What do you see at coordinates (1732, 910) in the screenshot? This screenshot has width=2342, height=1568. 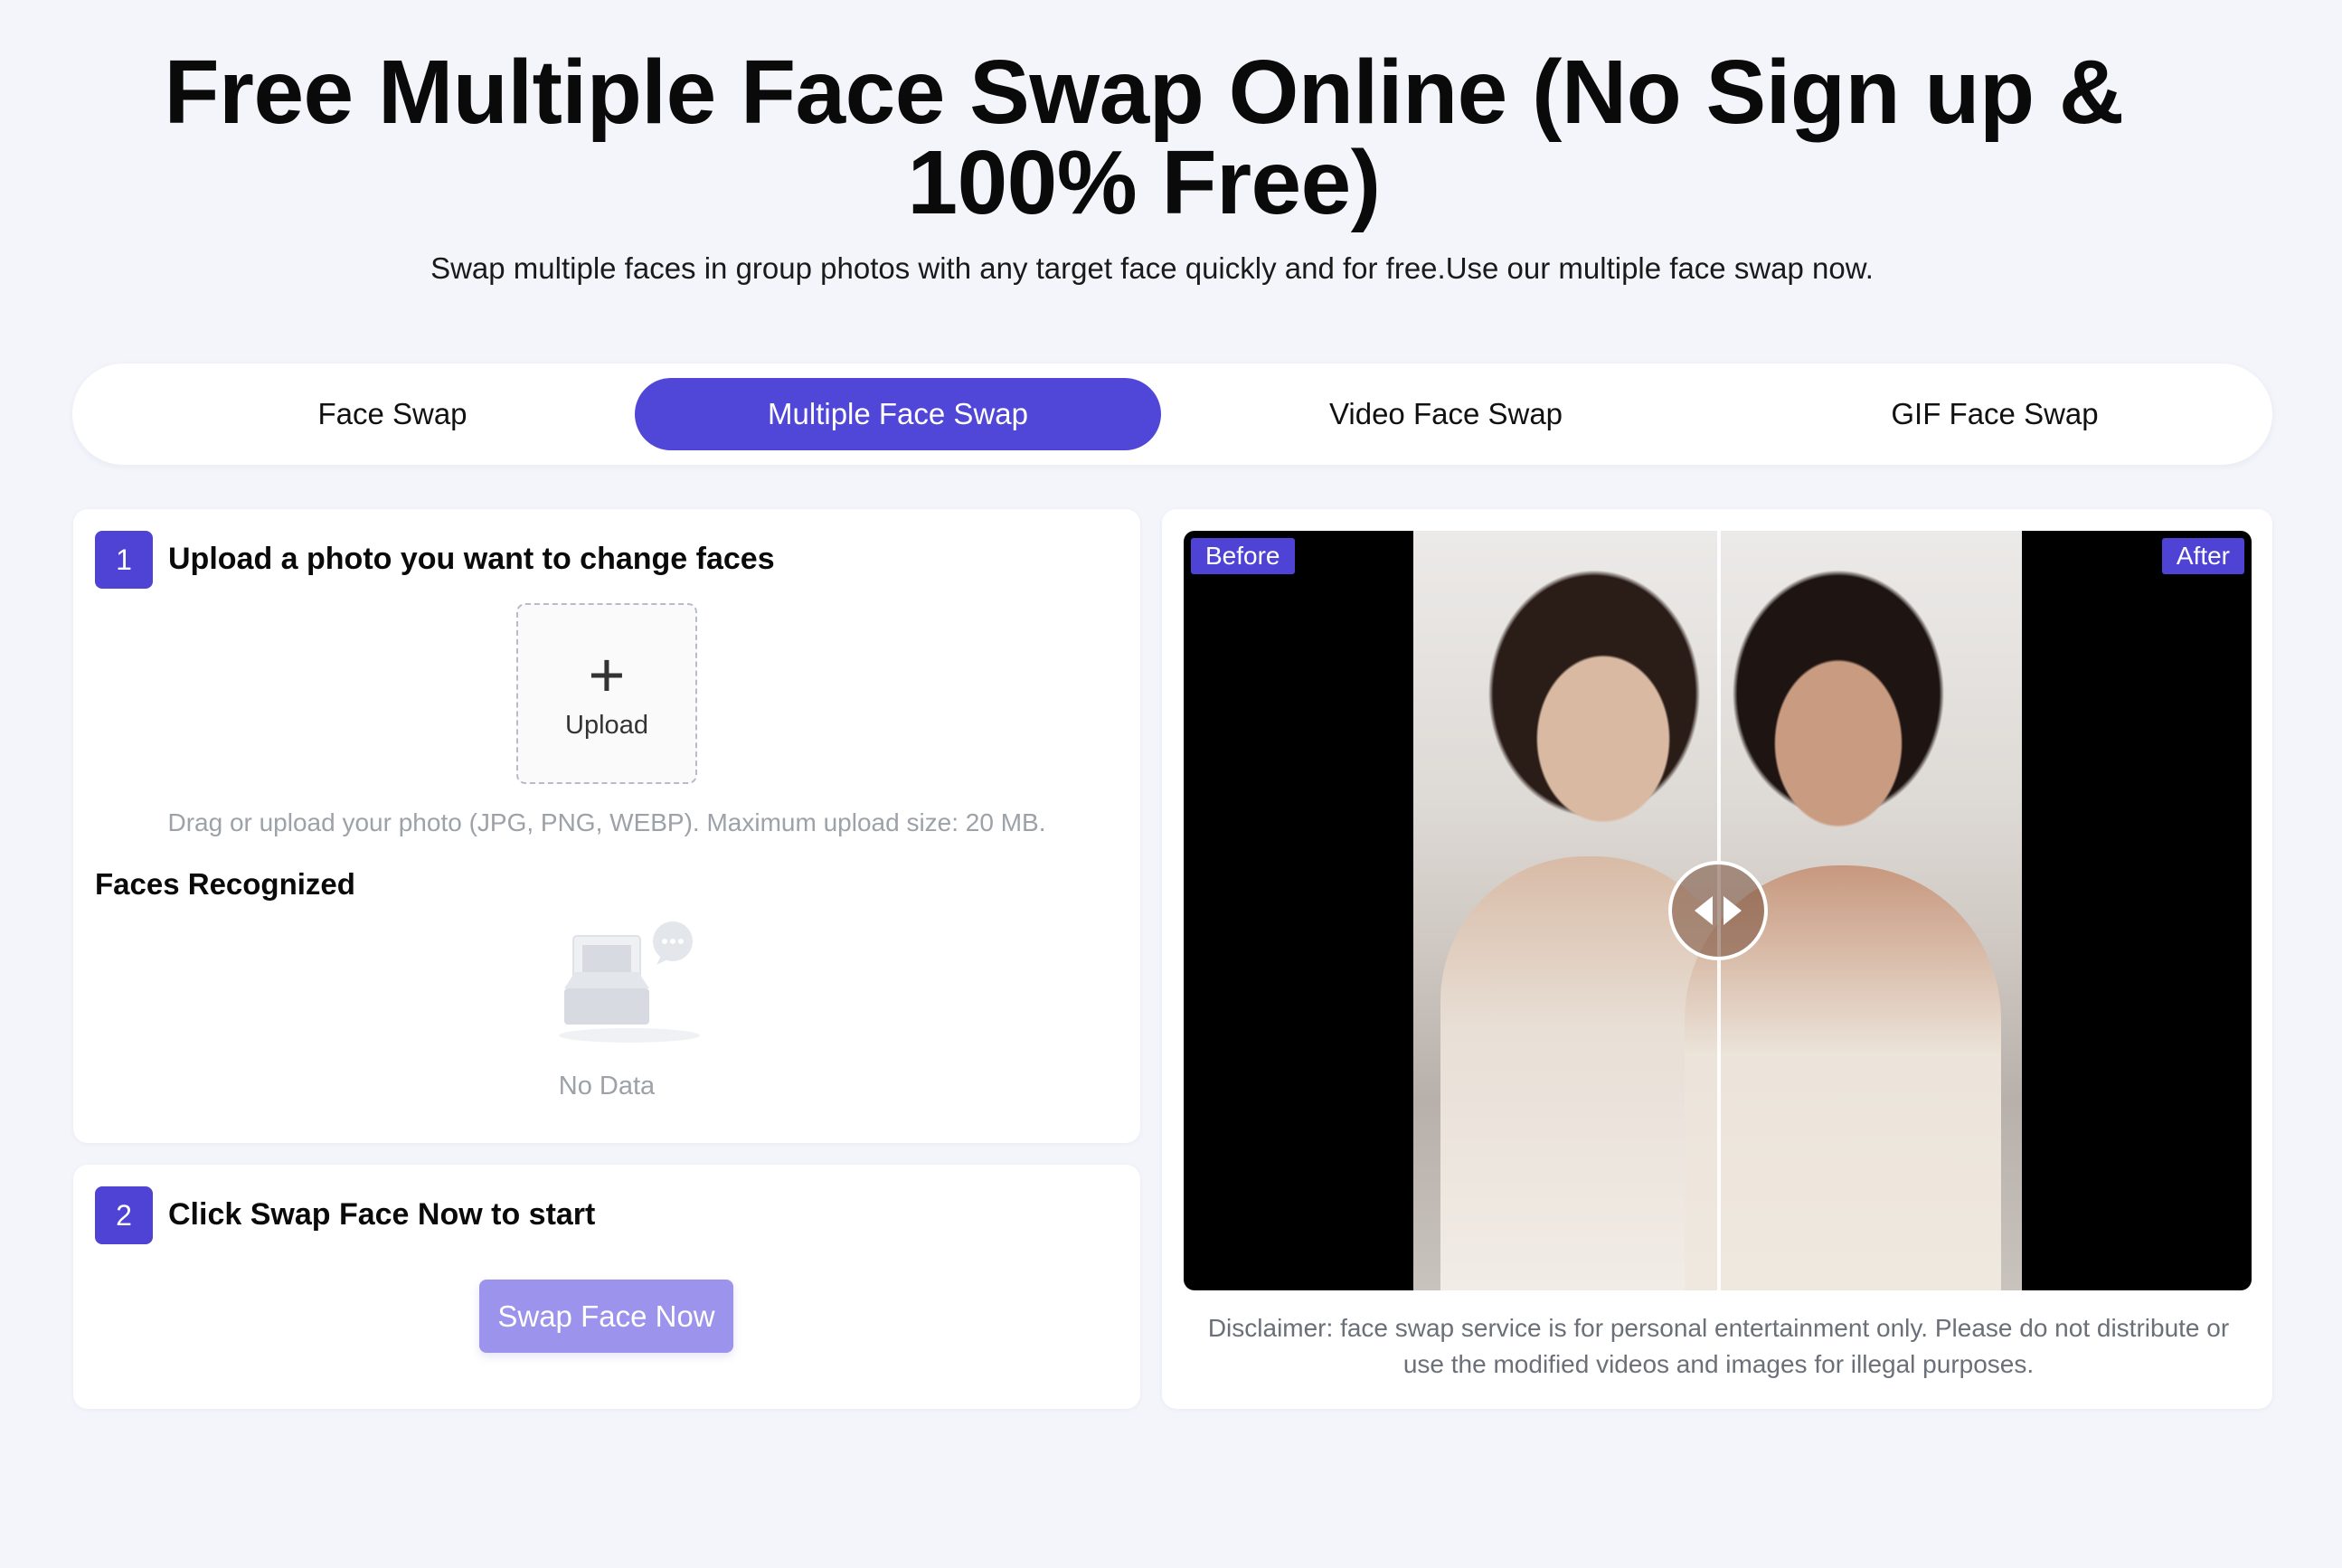 I see `arrow-right-icon` at bounding box center [1732, 910].